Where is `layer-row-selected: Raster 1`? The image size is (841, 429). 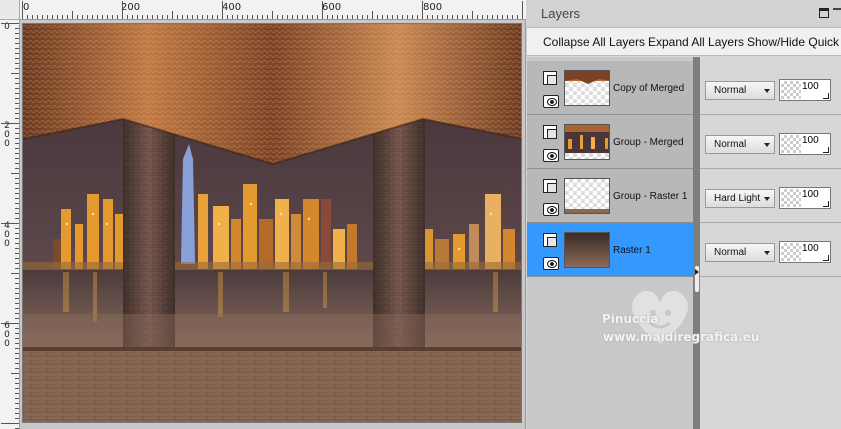 layer-row-selected: Raster 1 is located at coordinates (610, 250).